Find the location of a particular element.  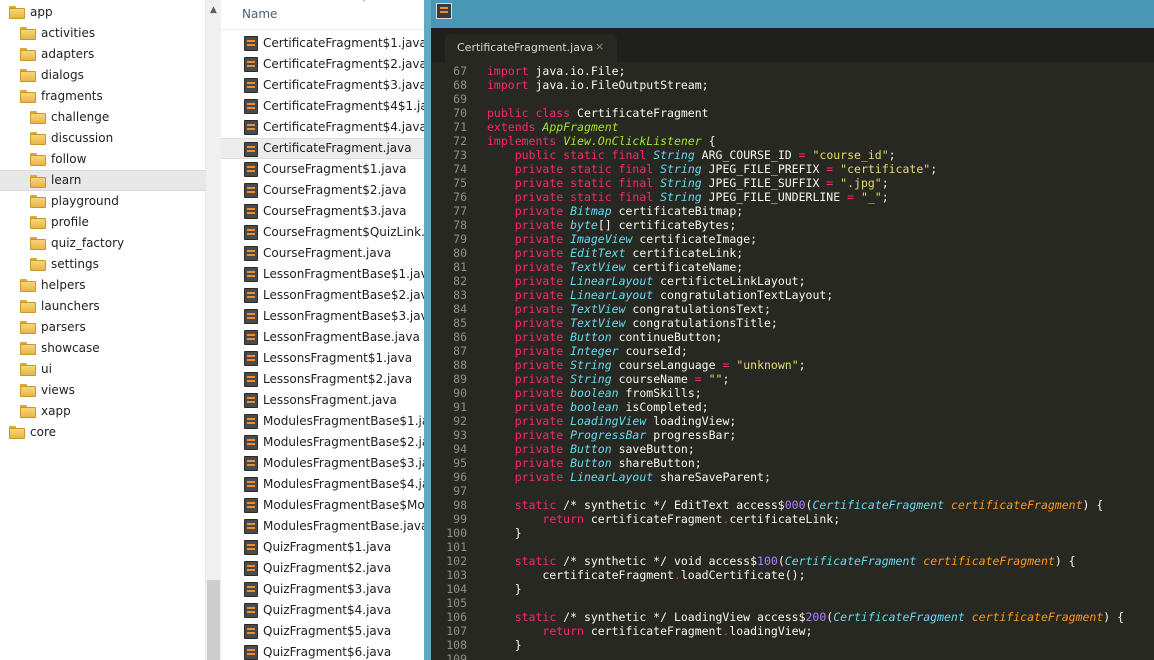

file-item: CourseFragment.java is located at coordinates (322, 253).